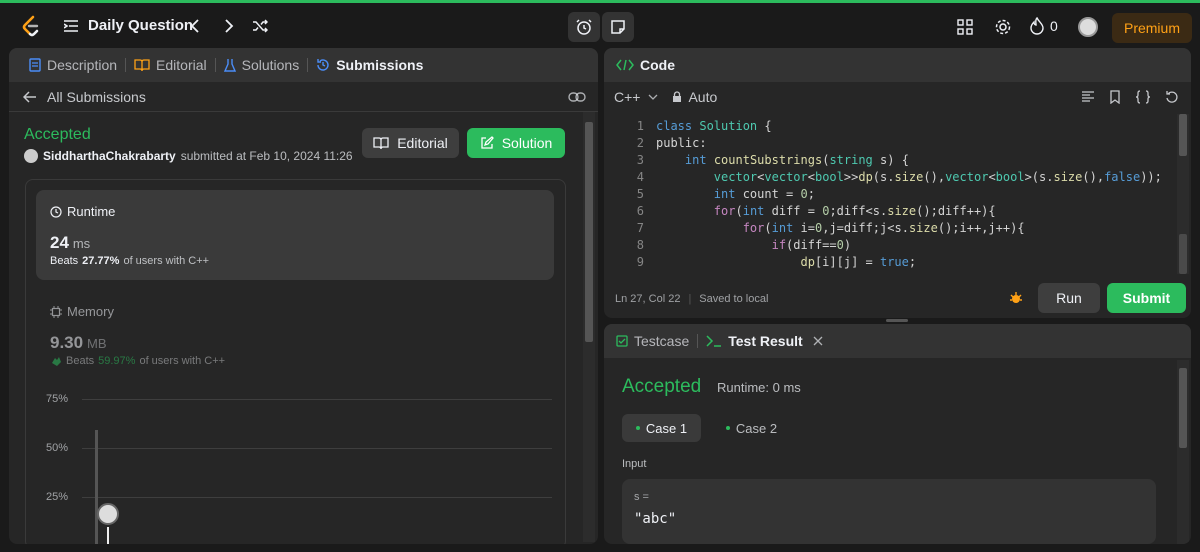  I want to click on grid-layout-icon, so click(965, 27).